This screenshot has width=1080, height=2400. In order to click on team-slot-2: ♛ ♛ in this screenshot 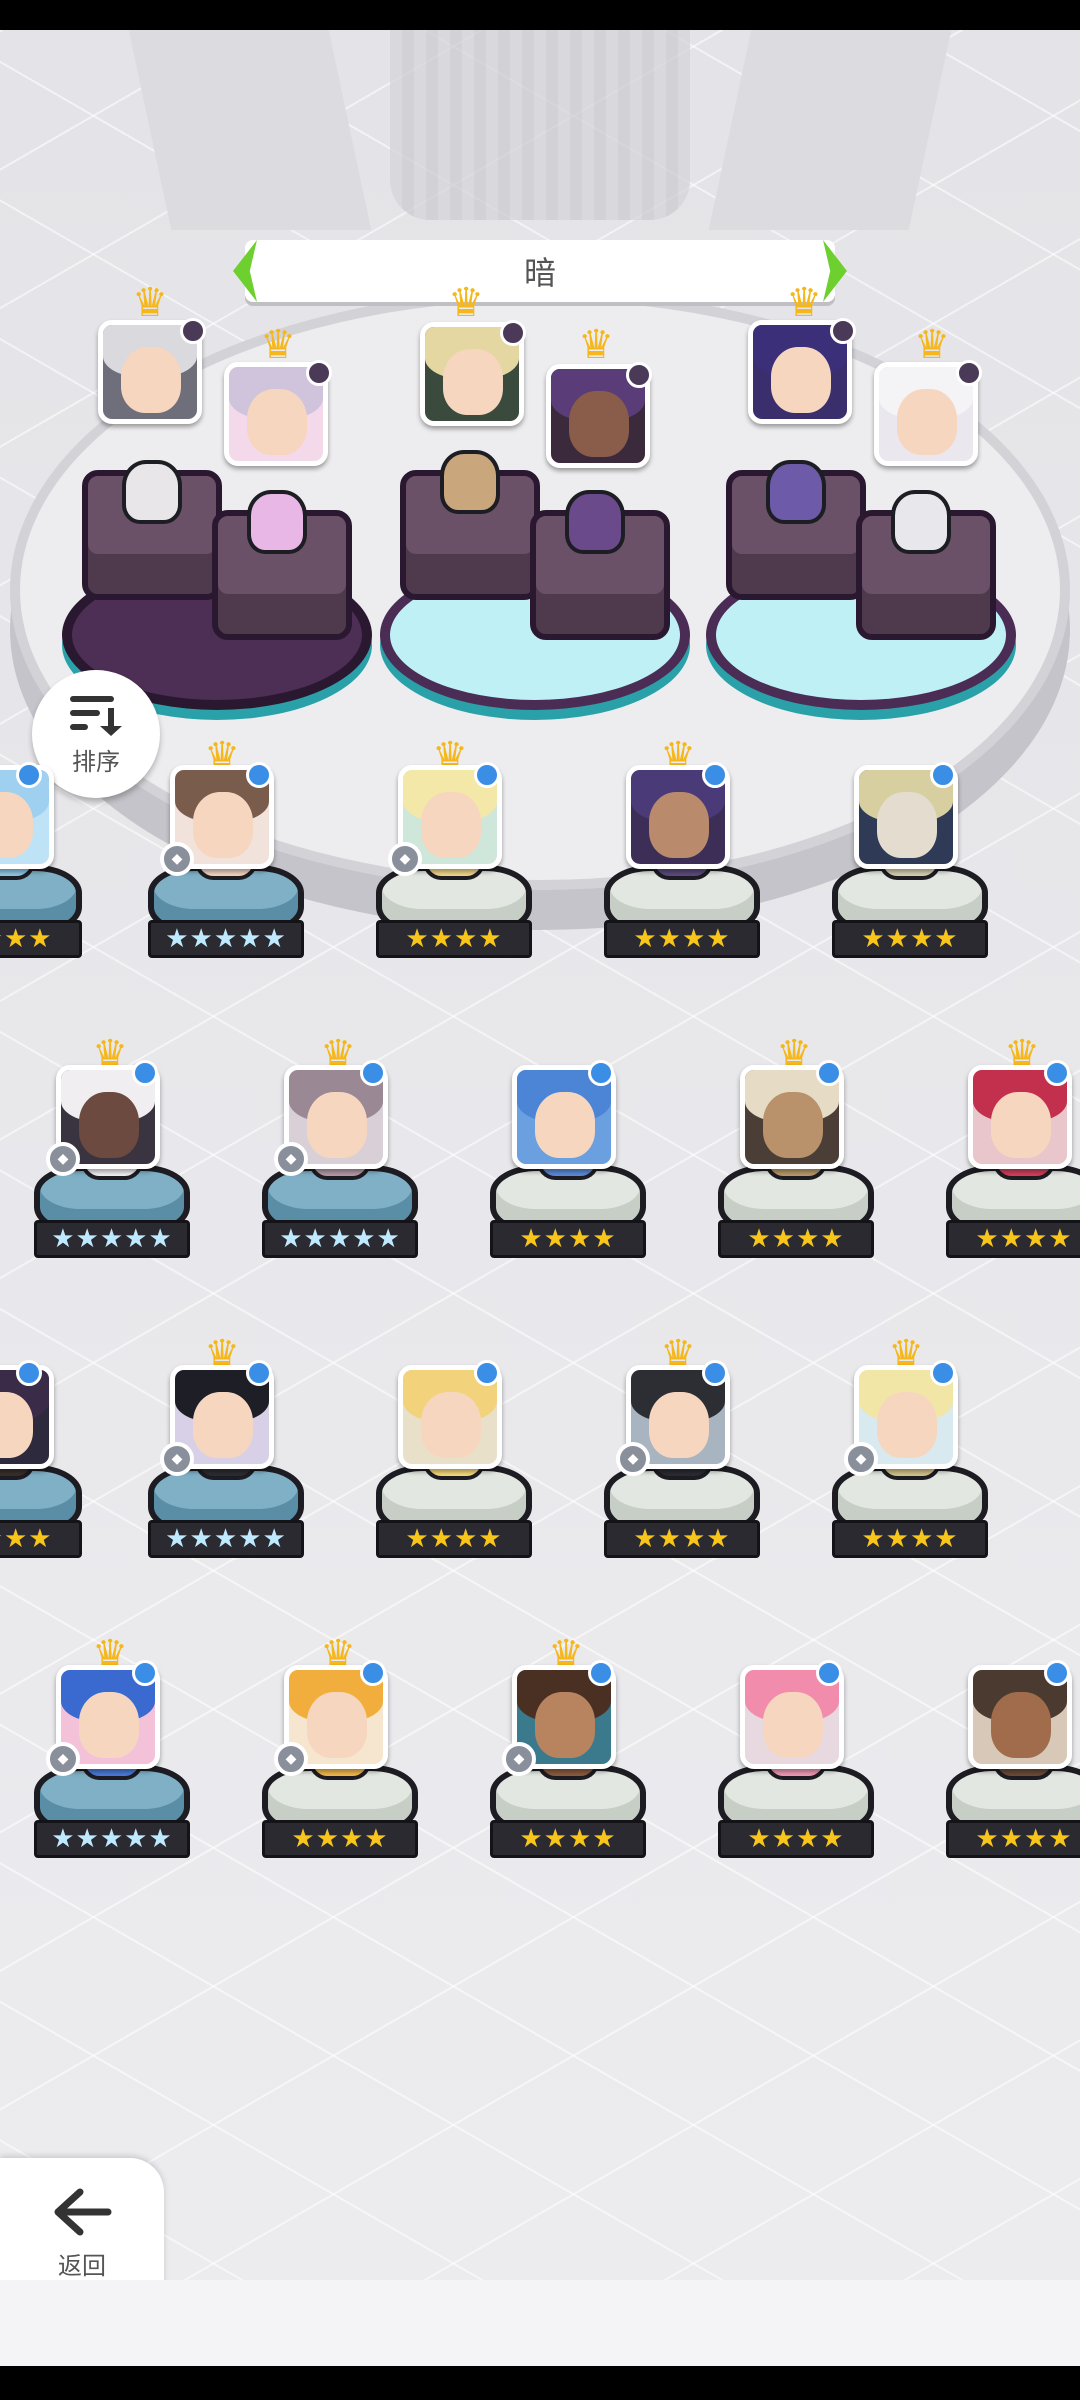, I will do `click(535, 511)`.